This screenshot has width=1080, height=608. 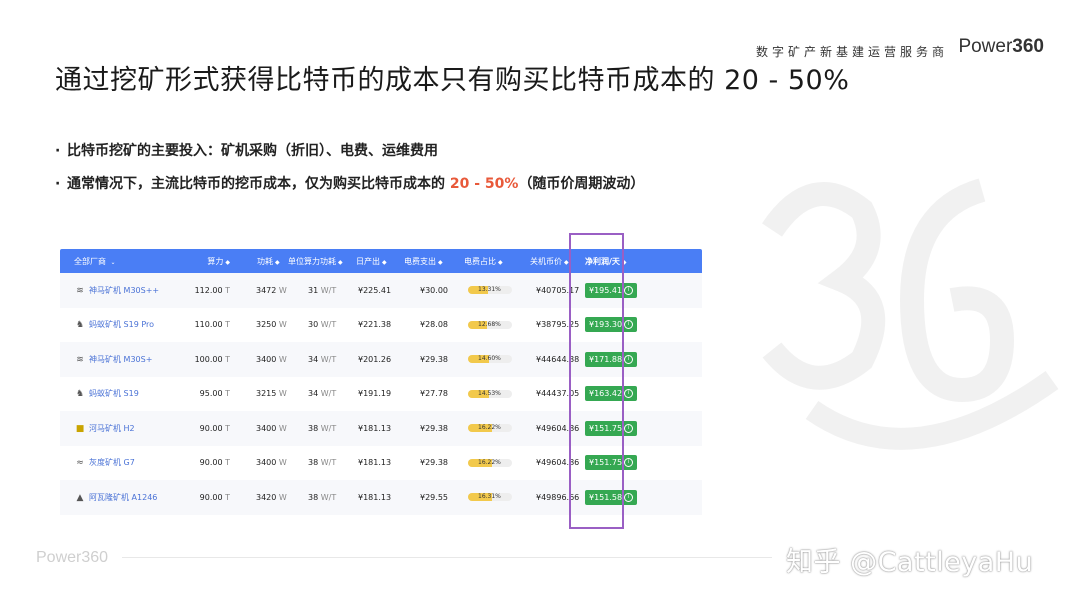 What do you see at coordinates (259, 393) in the screenshot?
I see `power-cell: 3215 Wi` at bounding box center [259, 393].